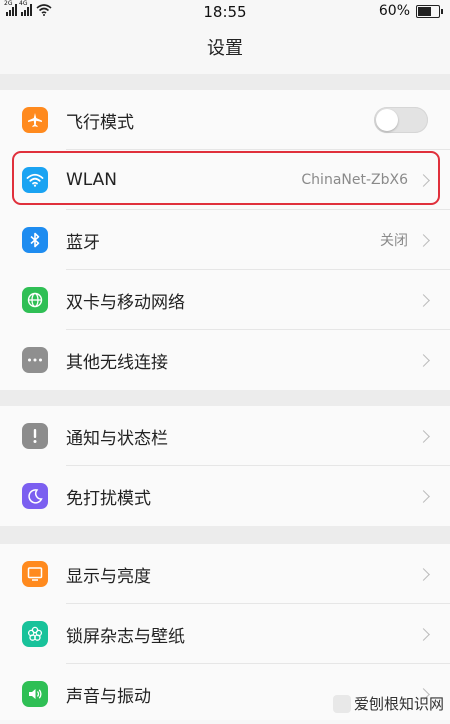 The height and width of the screenshot is (724, 450). What do you see at coordinates (35, 634) in the screenshot?
I see `flower-icon` at bounding box center [35, 634].